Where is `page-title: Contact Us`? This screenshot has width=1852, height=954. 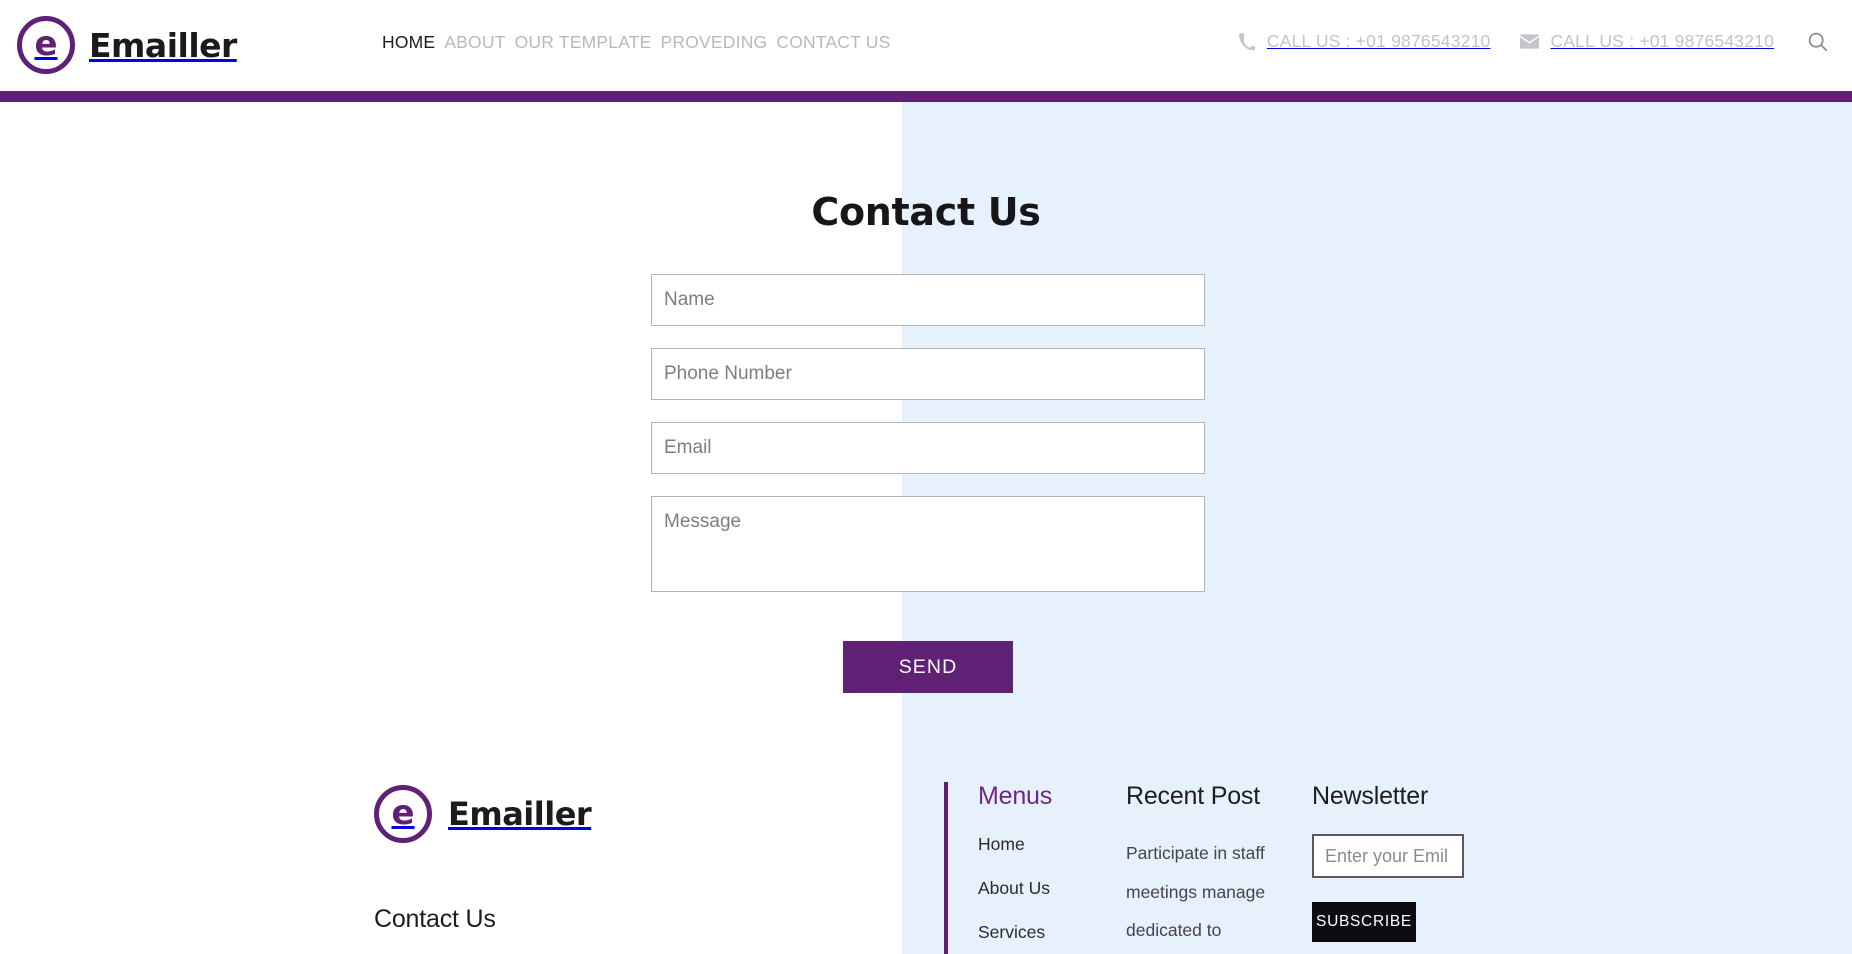
page-title: Contact Us is located at coordinates (926, 212).